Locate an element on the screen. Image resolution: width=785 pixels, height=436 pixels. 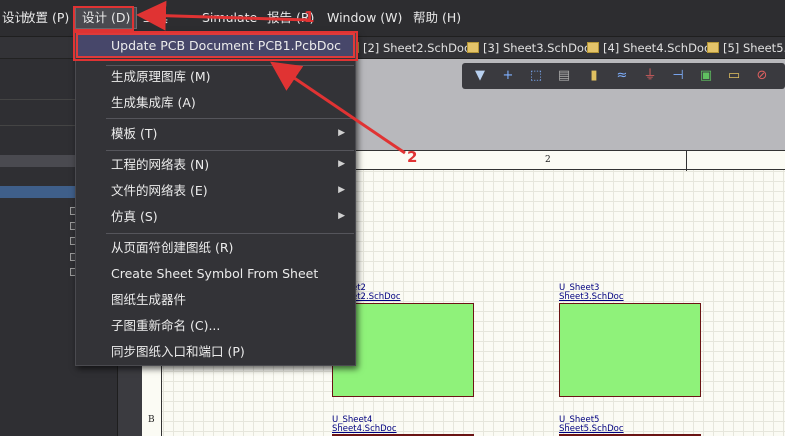
callout-1: 1 is located at coordinates (309, 17).